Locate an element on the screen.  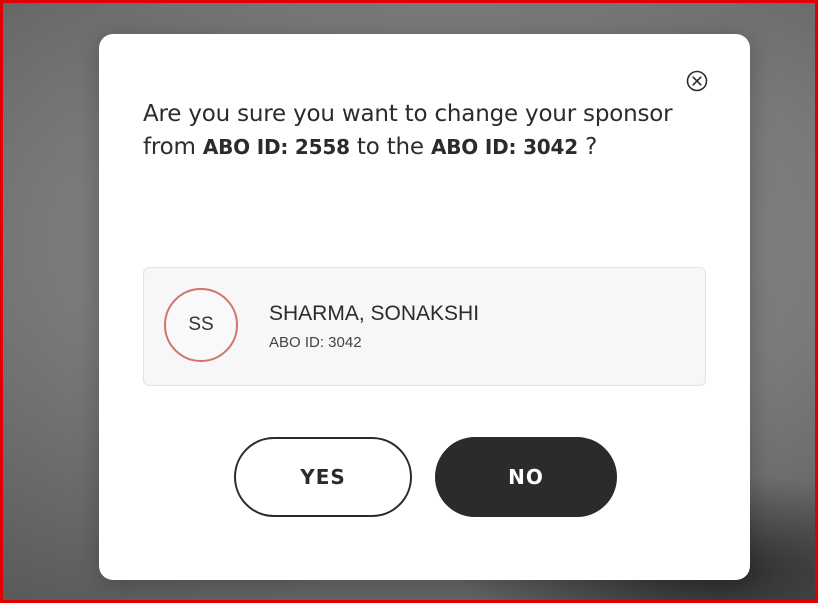
sponsor-card: SS SHARMA, SONAKSHI ABO ID: 3042 is located at coordinates (424, 326).